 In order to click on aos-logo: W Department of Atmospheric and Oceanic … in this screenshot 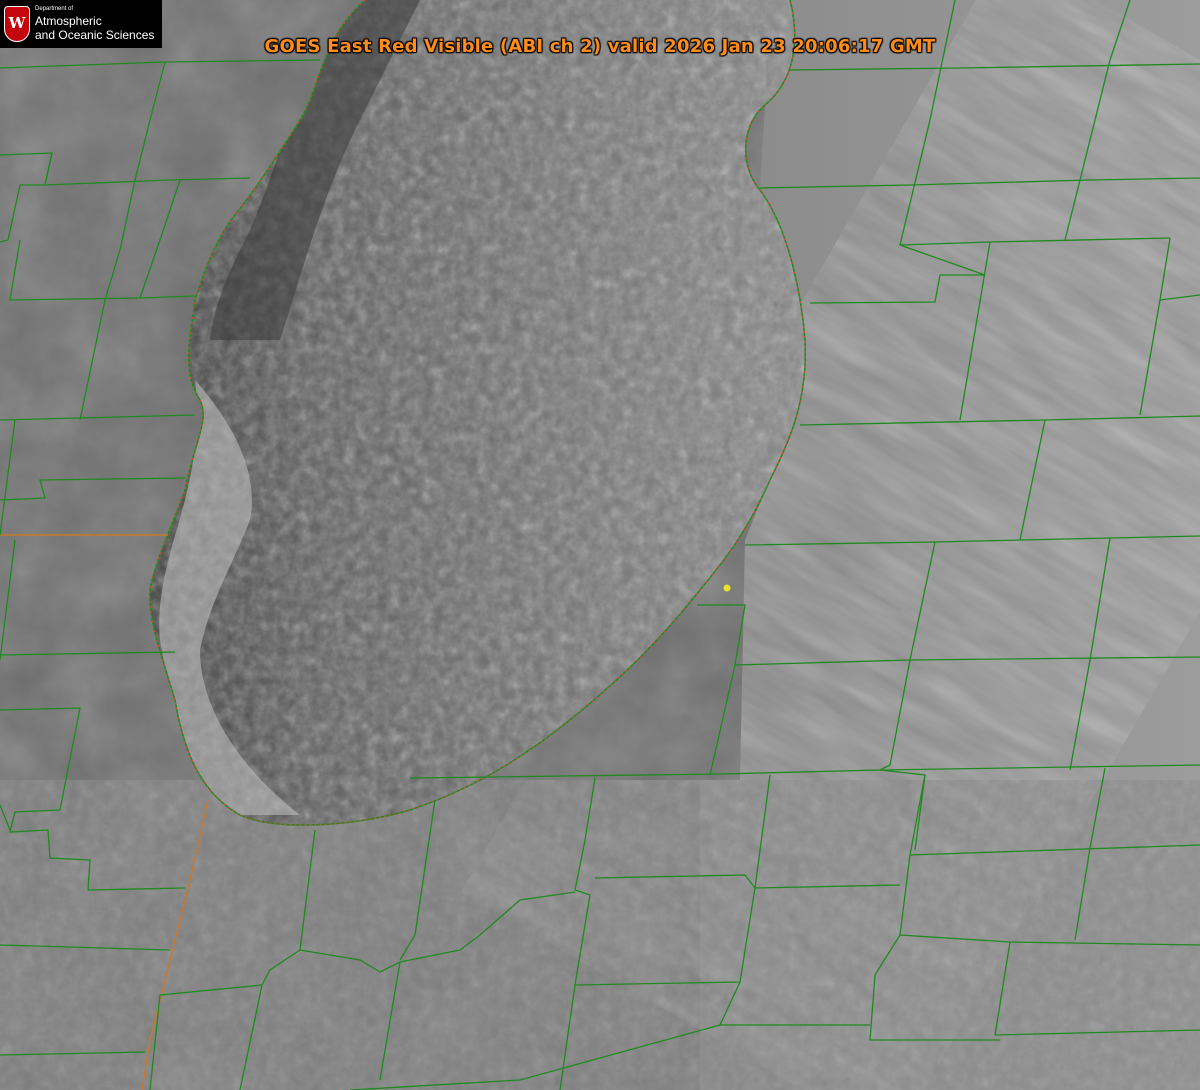, I will do `click(81, 24)`.